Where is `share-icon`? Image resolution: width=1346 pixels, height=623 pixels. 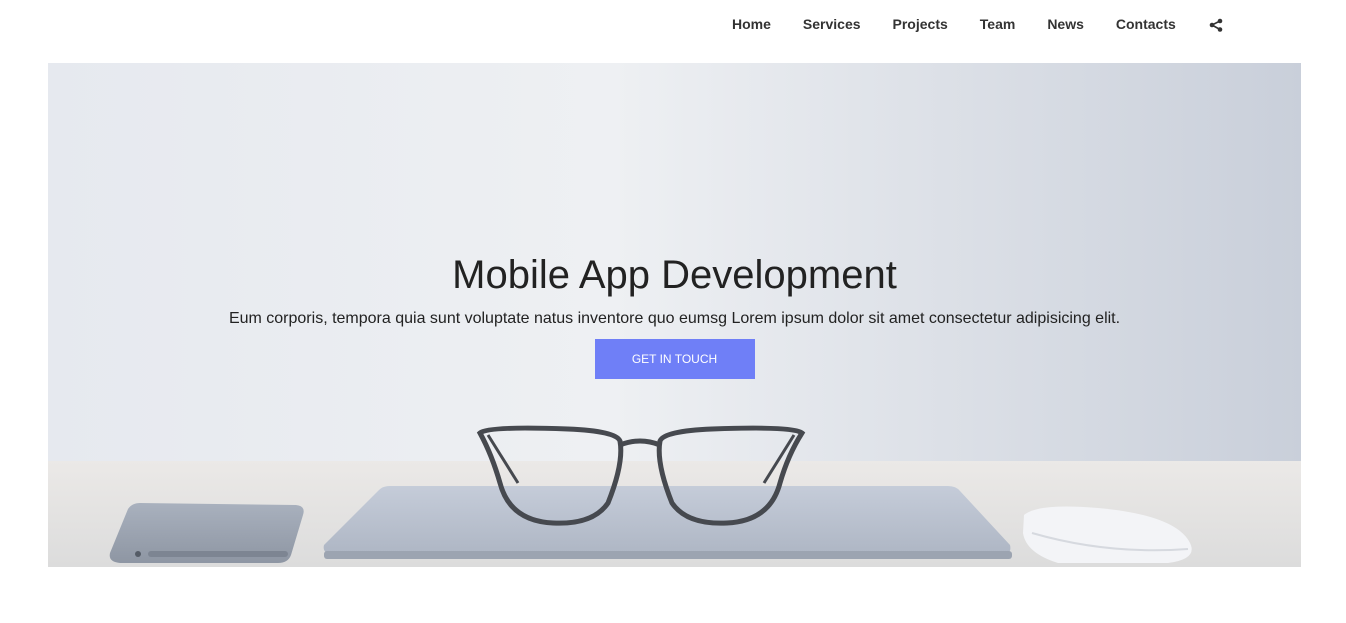
share-icon is located at coordinates (1216, 24).